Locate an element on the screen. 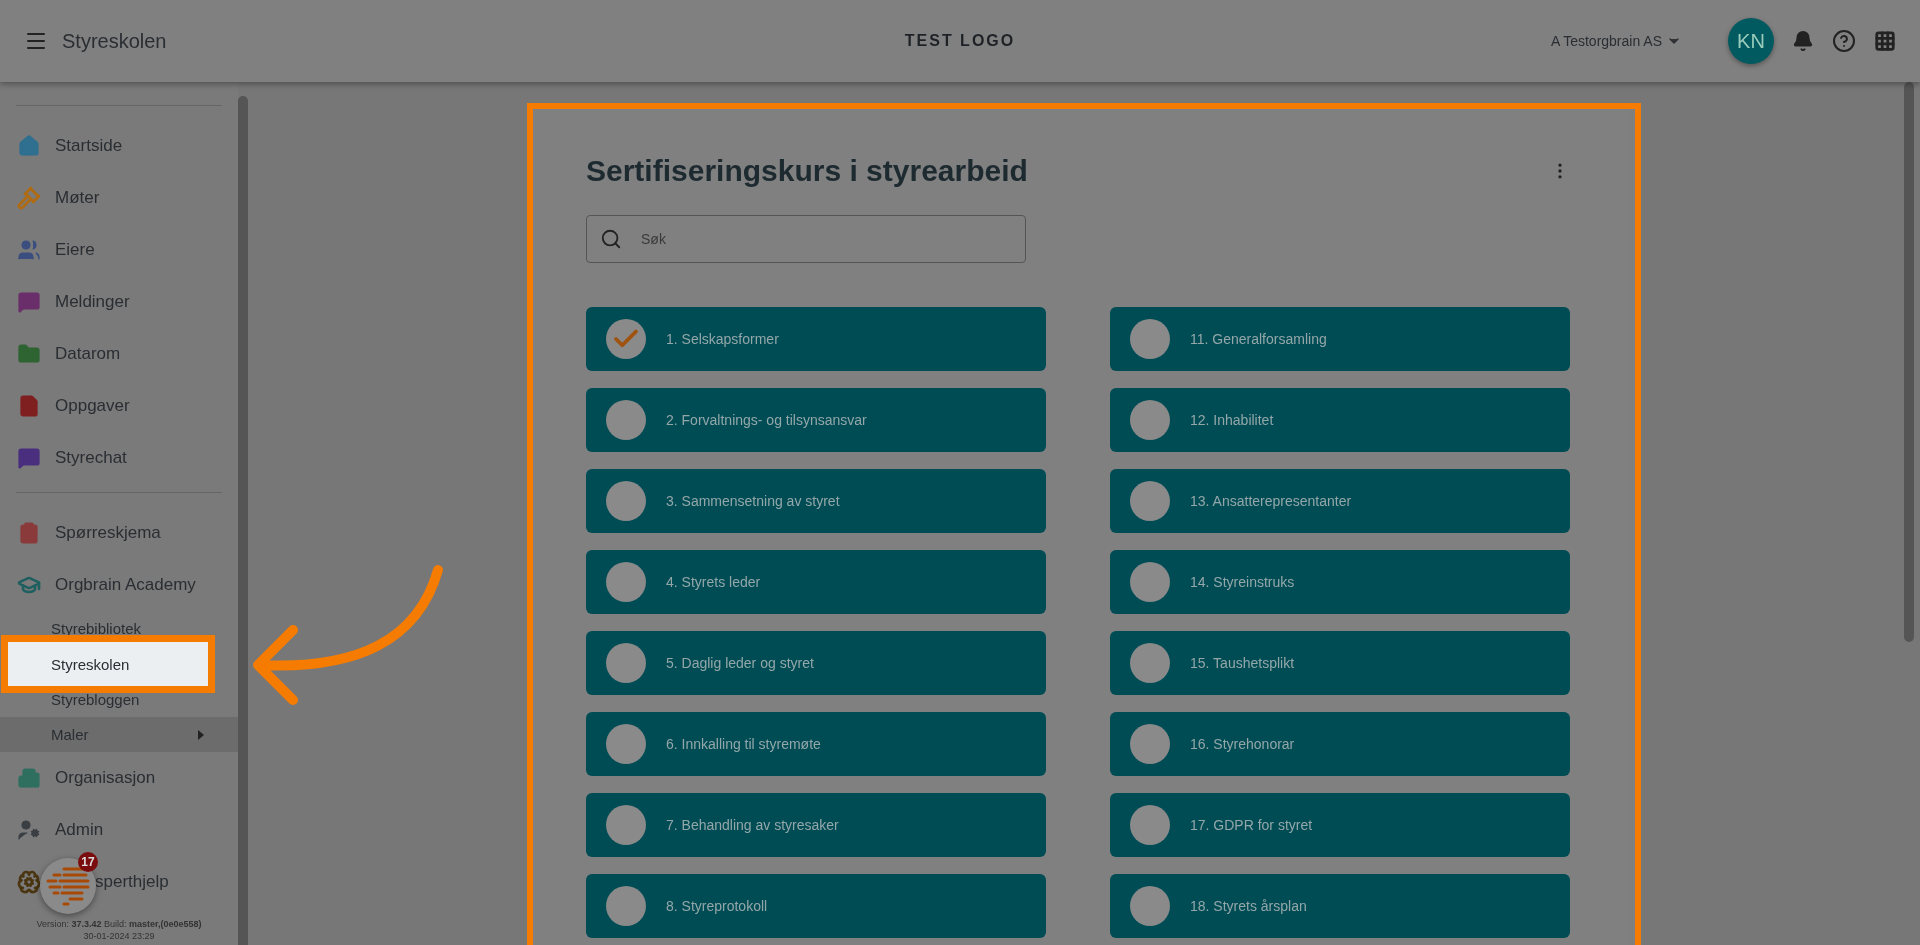 The height and width of the screenshot is (945, 1920). course-button: 4. Styrets leder is located at coordinates (816, 582).